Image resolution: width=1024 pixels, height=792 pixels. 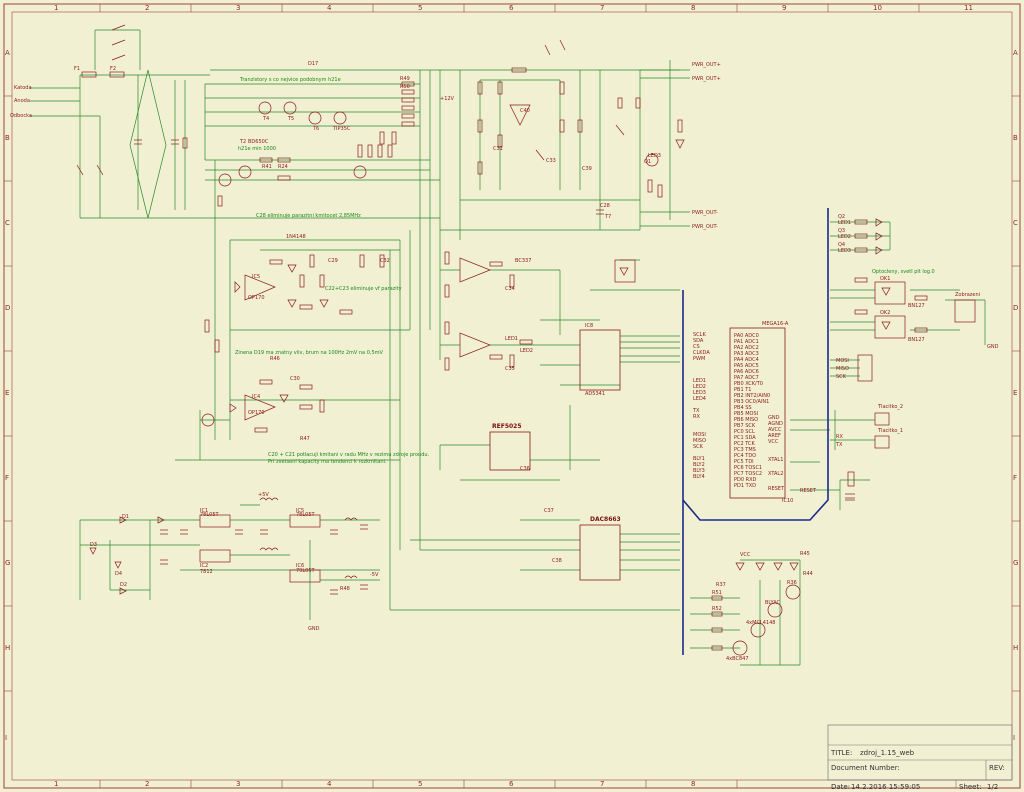 What do you see at coordinates (595, 394) in the screenshot?
I see `chip-ic8-part: AD5341` at bounding box center [595, 394].